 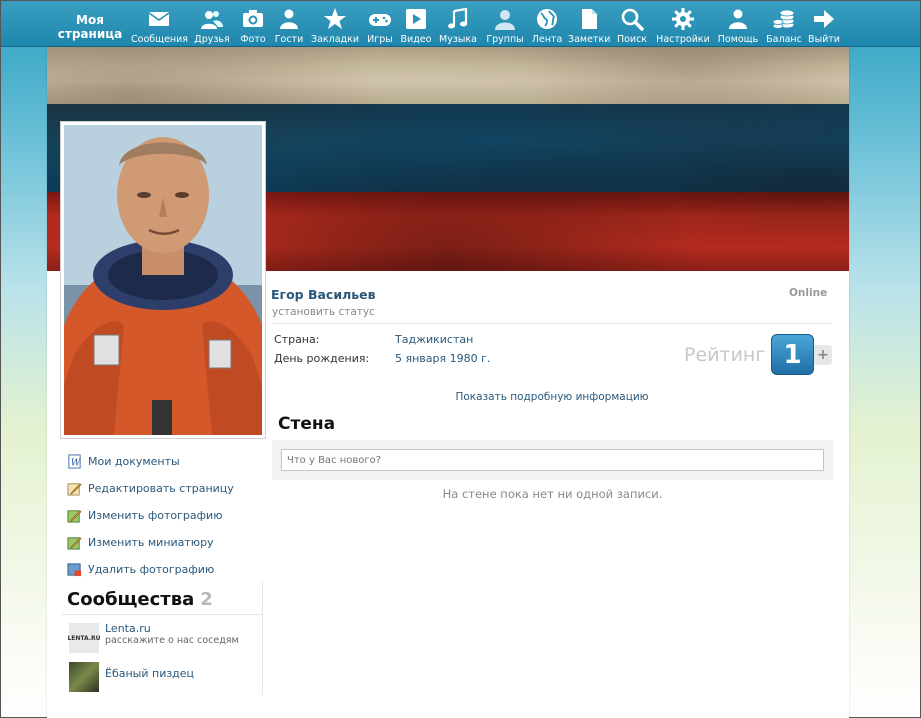 I want to click on nav-label: Закладки, so click(x=335, y=39).